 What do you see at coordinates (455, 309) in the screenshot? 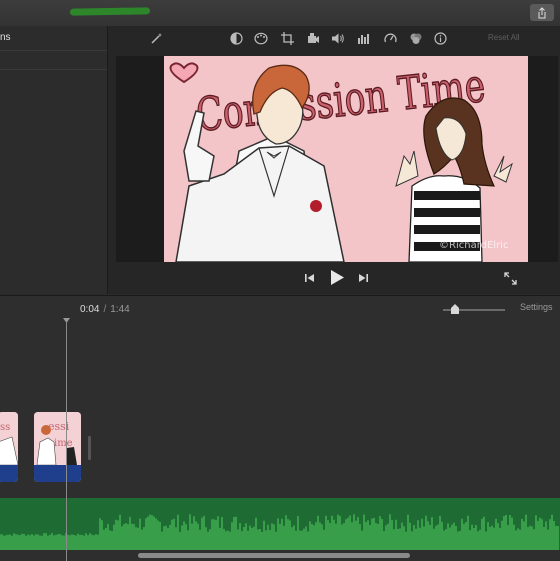
I see `zoom-slider-knob` at bounding box center [455, 309].